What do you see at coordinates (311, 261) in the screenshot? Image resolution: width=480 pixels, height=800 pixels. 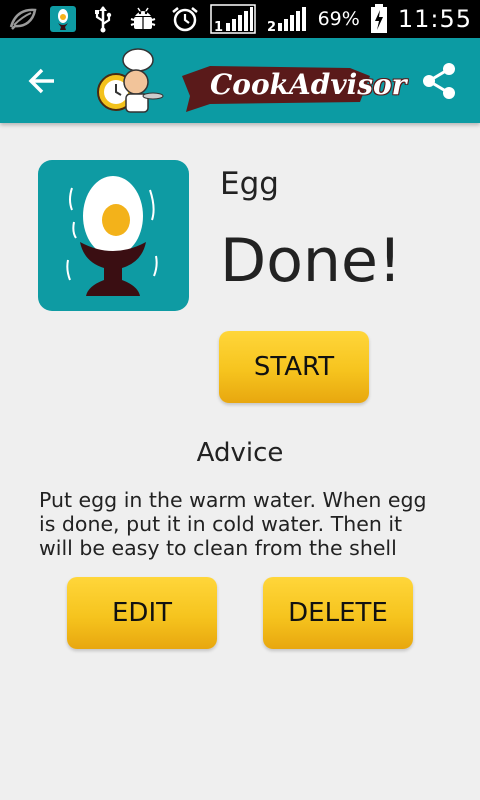 I see `timer-status: Done!` at bounding box center [311, 261].